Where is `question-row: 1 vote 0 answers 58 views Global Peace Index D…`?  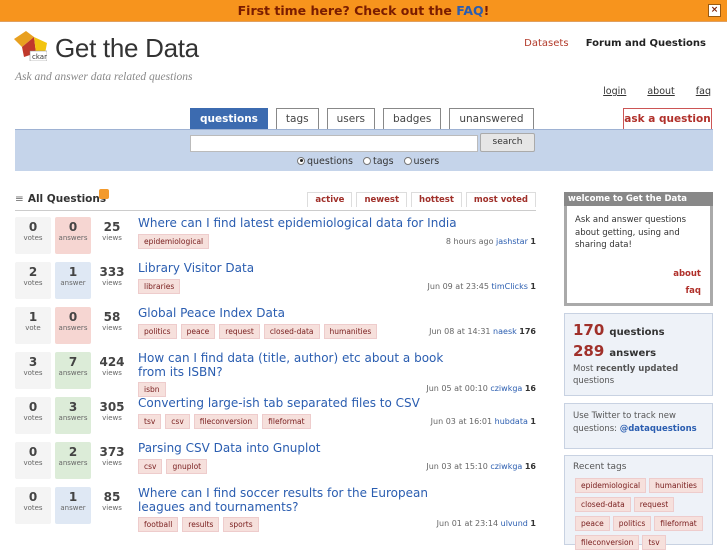 question-row: 1 vote 0 answers 58 views Global Peace Index D… is located at coordinates (275, 329).